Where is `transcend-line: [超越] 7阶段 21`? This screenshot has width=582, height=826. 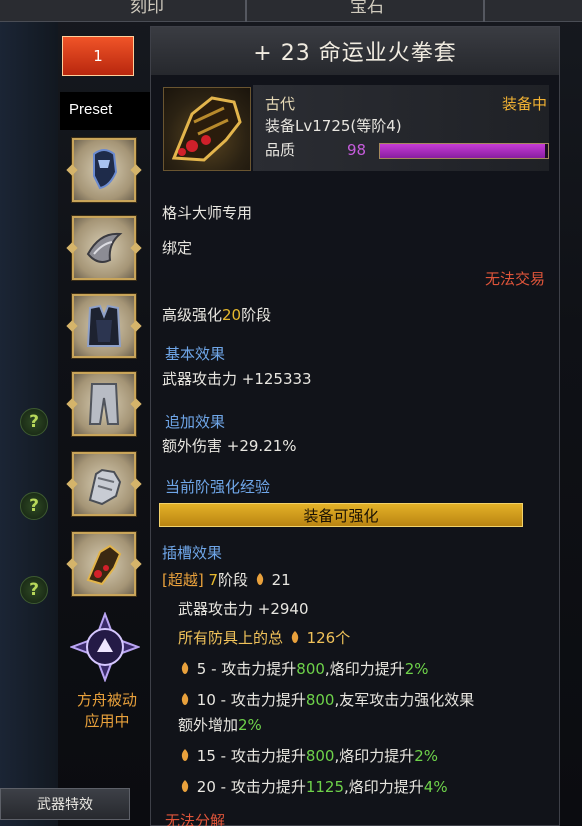
transcend-line: [超越] 7阶段 21 is located at coordinates (226, 579).